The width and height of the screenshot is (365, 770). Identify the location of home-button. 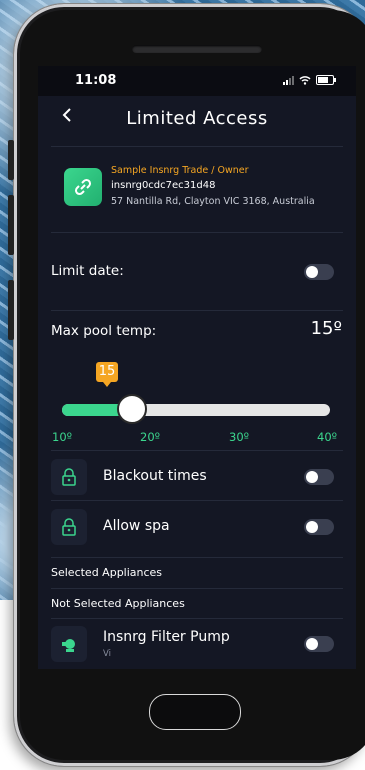
(195, 712).